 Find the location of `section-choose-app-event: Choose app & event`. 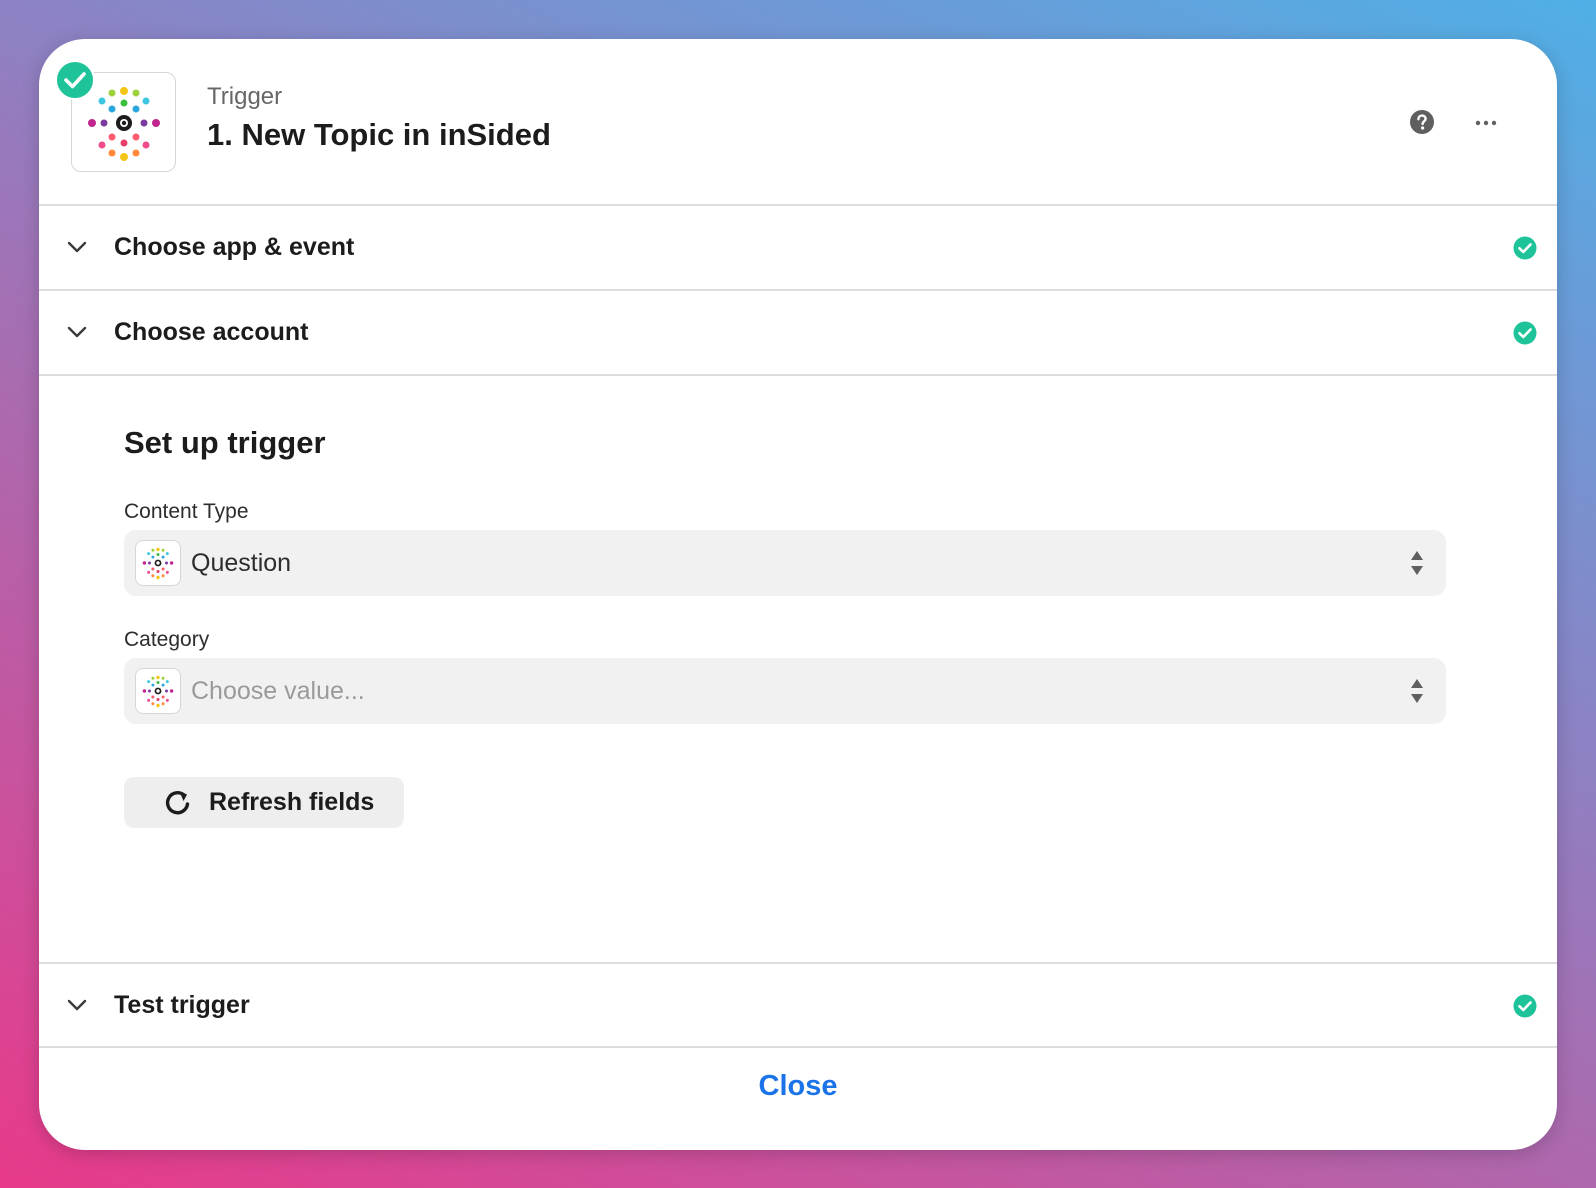

section-choose-app-event: Choose app & event is located at coordinates (798, 248).